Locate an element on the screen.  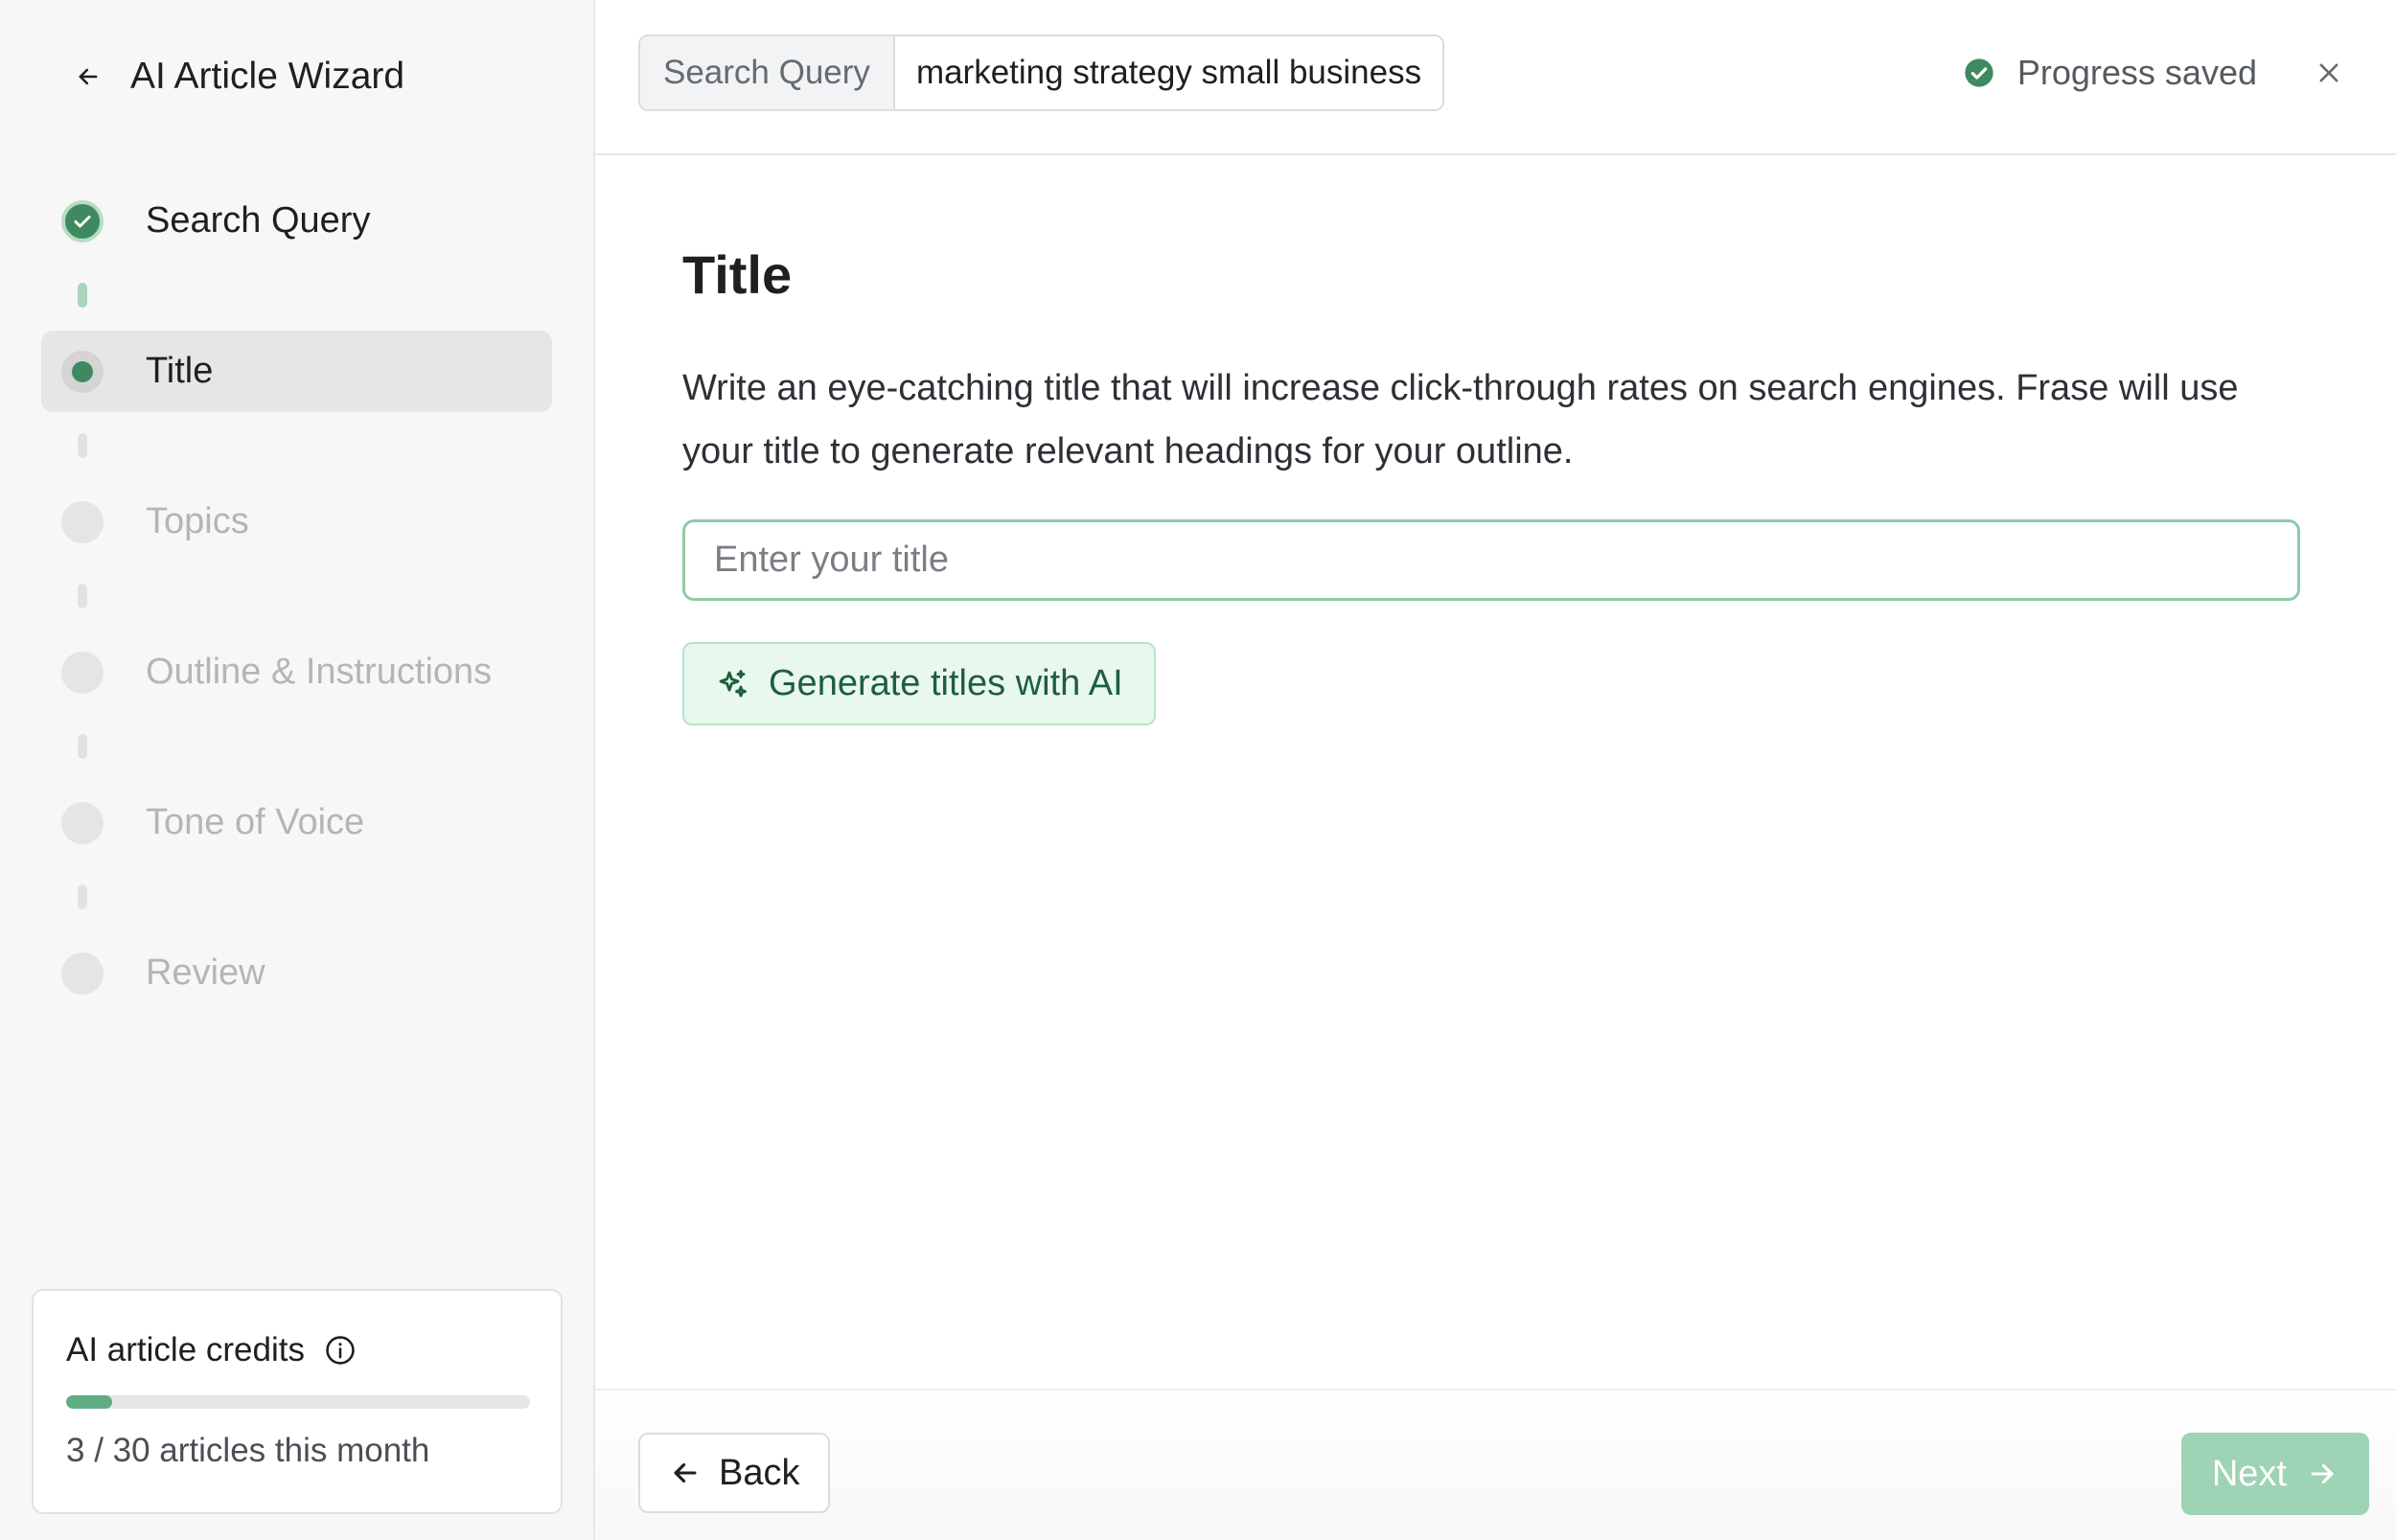
next-label: Next is located at coordinates (2249, 1473).